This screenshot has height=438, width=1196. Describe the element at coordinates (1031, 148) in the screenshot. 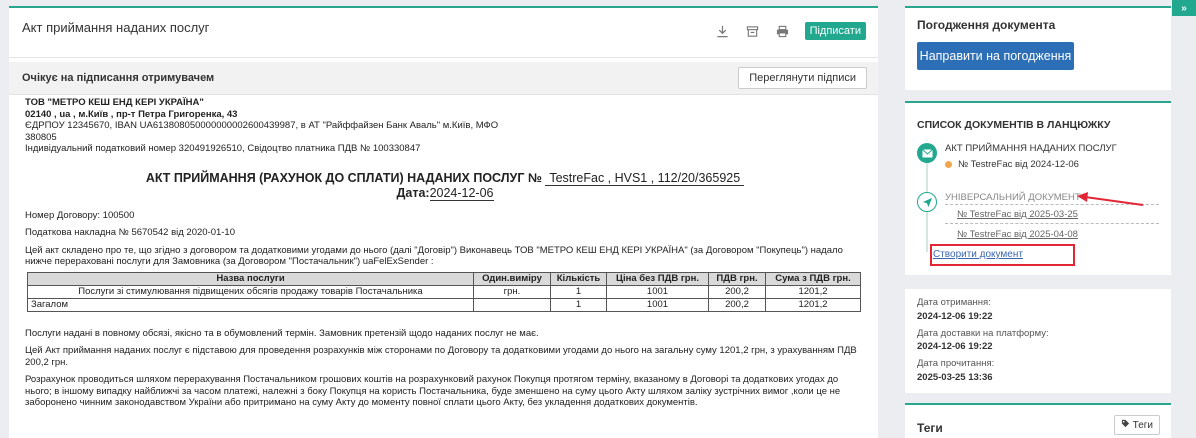

I see `chain-doc1-title: АКТ ПРИЙМАННЯ НАДАНИХ ПОСЛУГ` at that location.